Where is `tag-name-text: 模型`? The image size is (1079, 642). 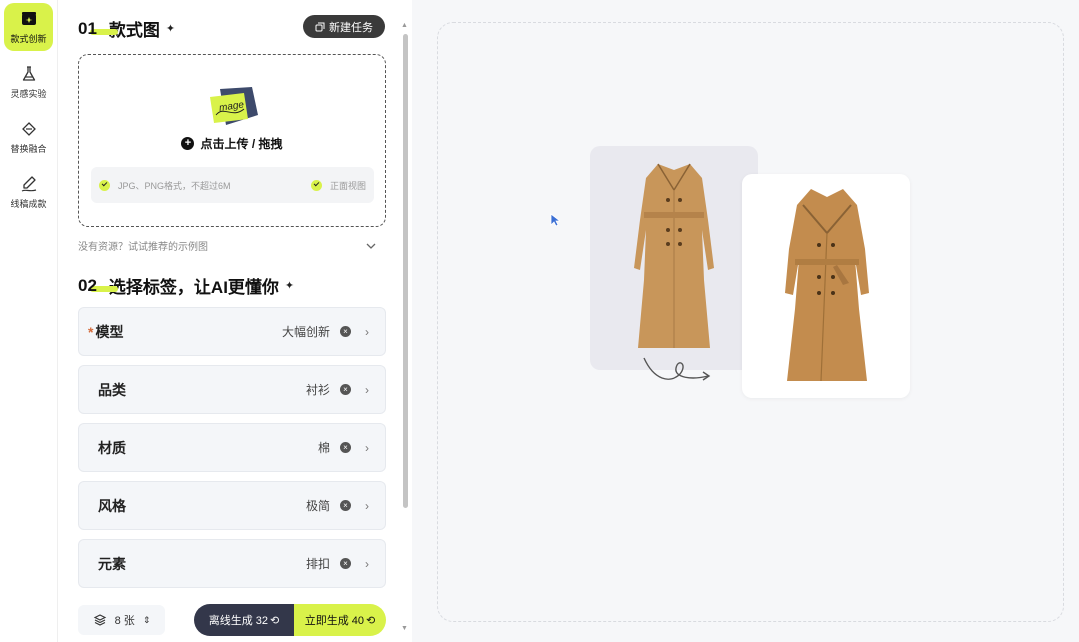 tag-name-text: 模型 is located at coordinates (109, 331).